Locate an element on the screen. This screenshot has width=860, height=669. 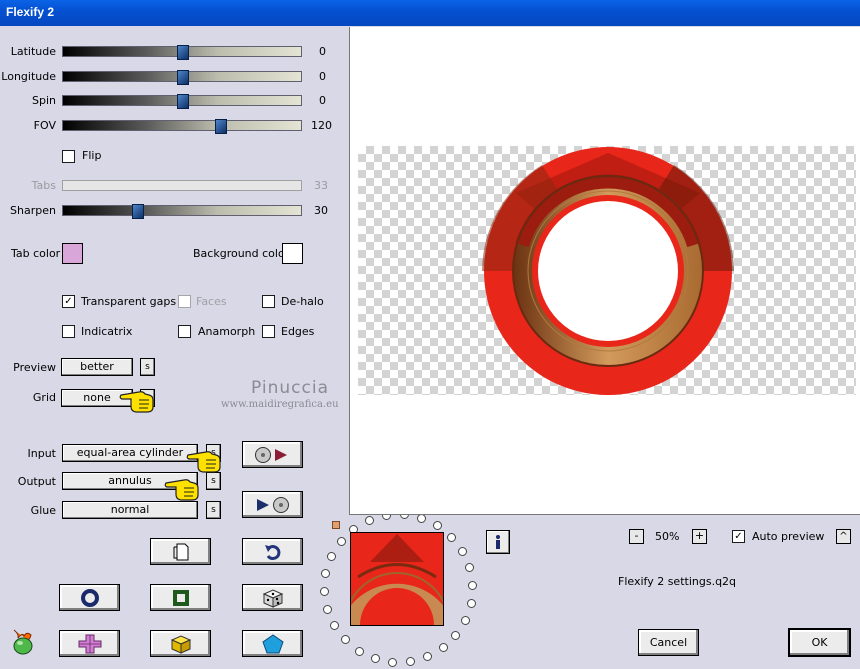
faces-checkbox is located at coordinates (184, 301).